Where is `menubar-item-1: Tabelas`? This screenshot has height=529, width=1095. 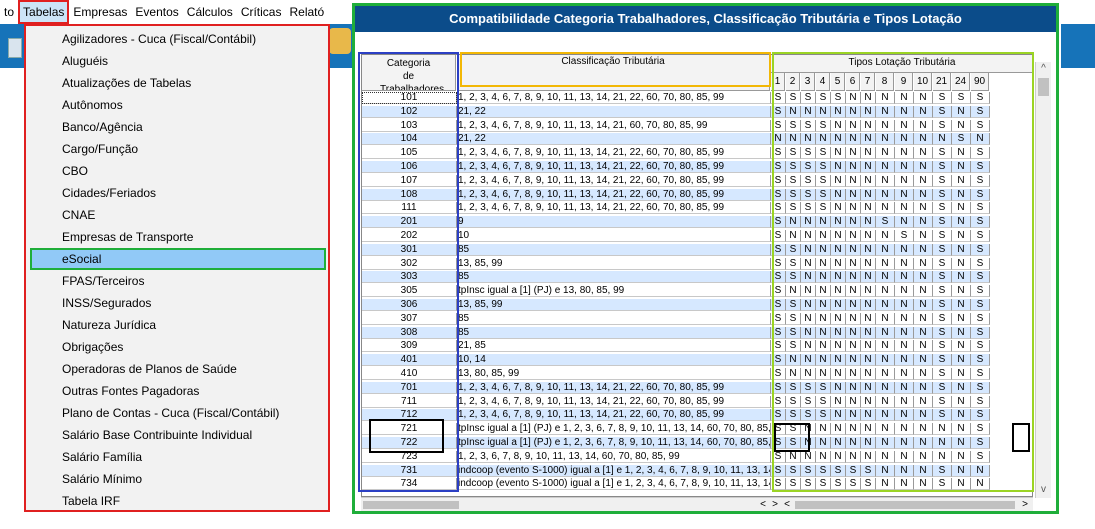
menubar-item-1: Tabelas is located at coordinates (44, 12).